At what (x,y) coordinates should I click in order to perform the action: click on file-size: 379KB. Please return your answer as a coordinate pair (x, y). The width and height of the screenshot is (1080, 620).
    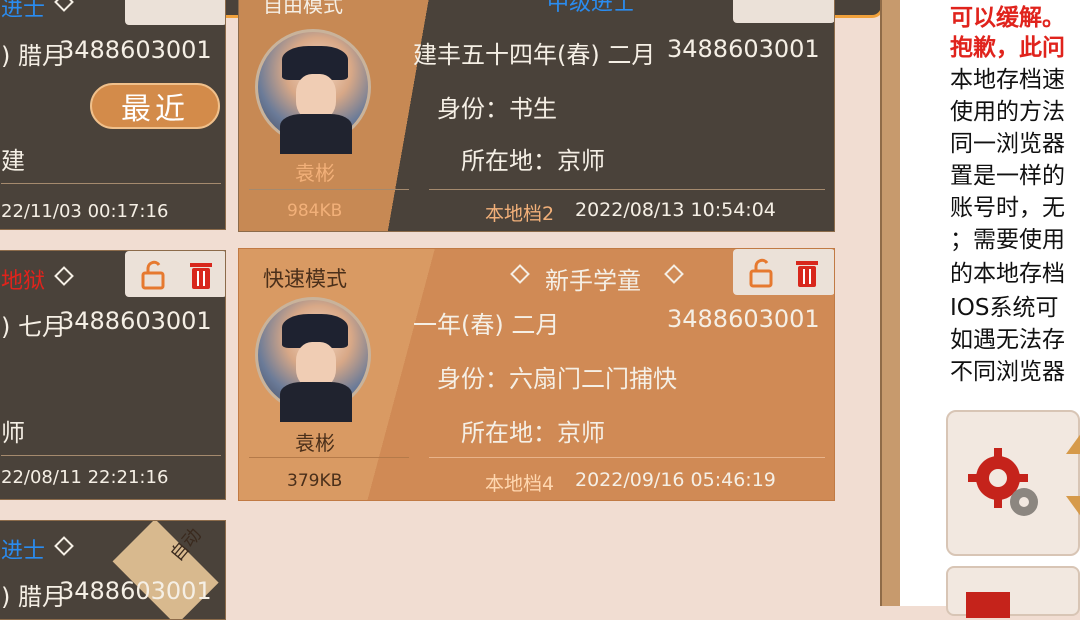
    Looking at the image, I should click on (315, 481).